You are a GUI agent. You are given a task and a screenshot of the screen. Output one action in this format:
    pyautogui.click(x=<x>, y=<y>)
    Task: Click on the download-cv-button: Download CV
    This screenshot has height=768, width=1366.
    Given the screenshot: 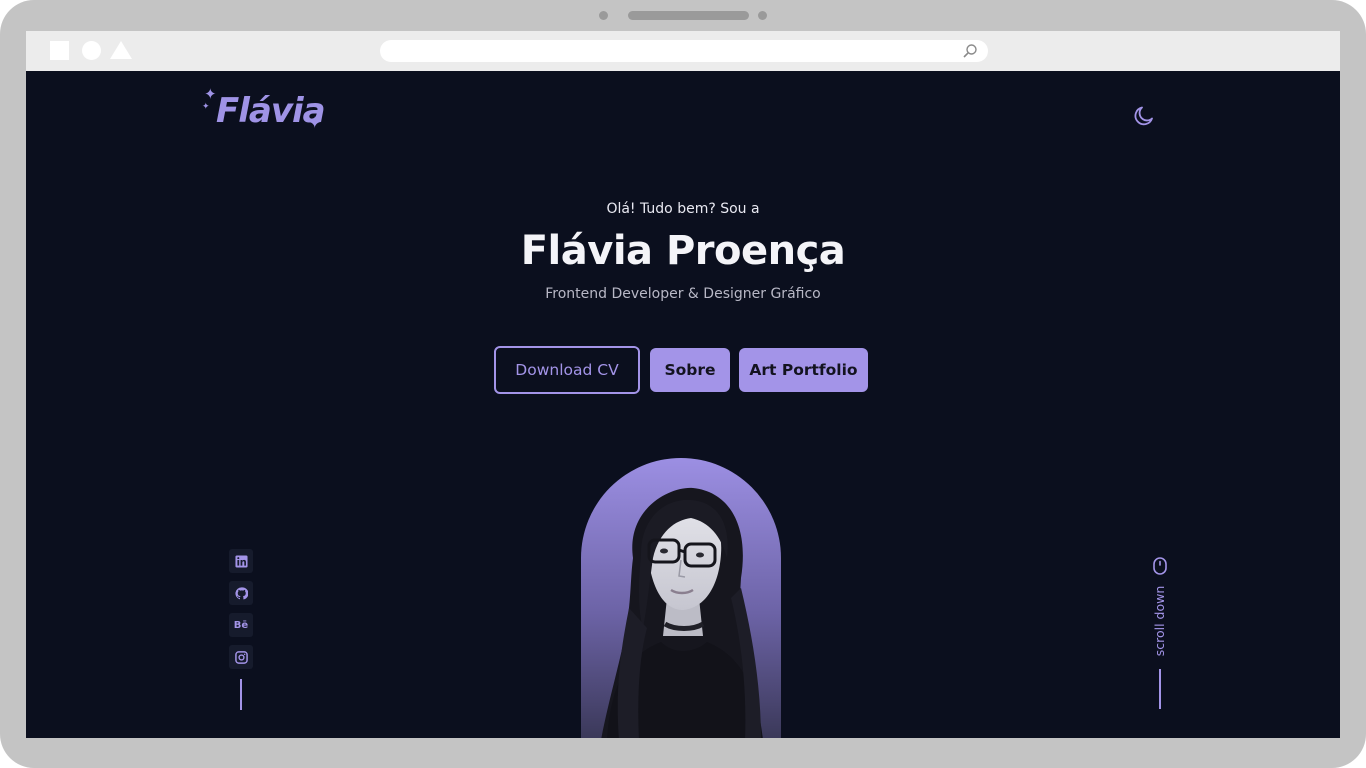 What is the action you would take?
    pyautogui.click(x=567, y=370)
    